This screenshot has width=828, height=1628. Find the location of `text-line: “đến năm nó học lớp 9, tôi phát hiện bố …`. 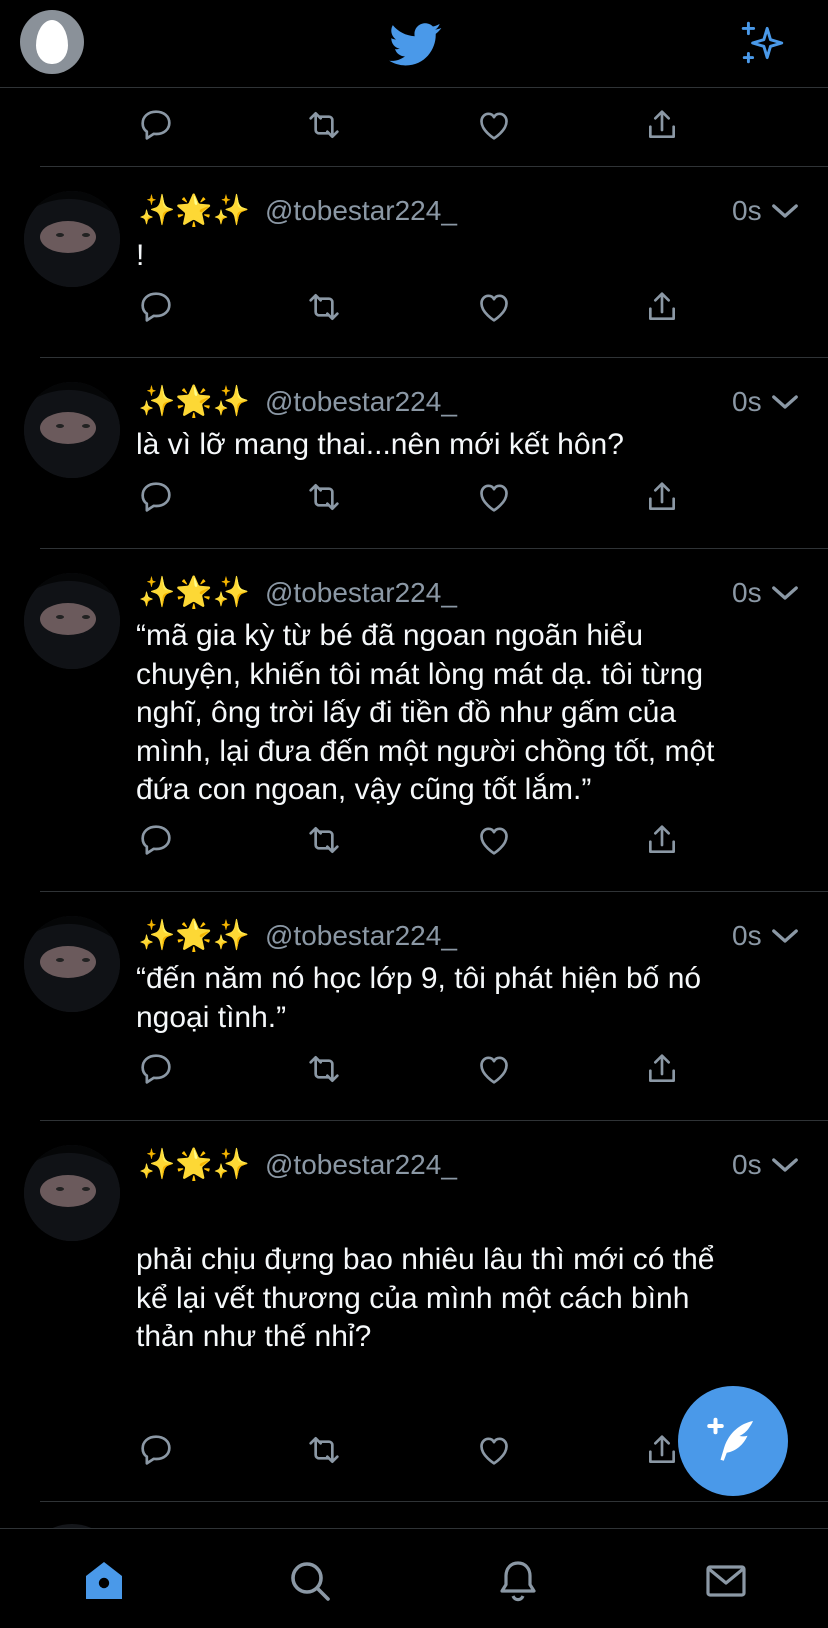

text-line: “đến năm nó học lớp 9, tôi phát hiện bố … is located at coordinates (419, 978).